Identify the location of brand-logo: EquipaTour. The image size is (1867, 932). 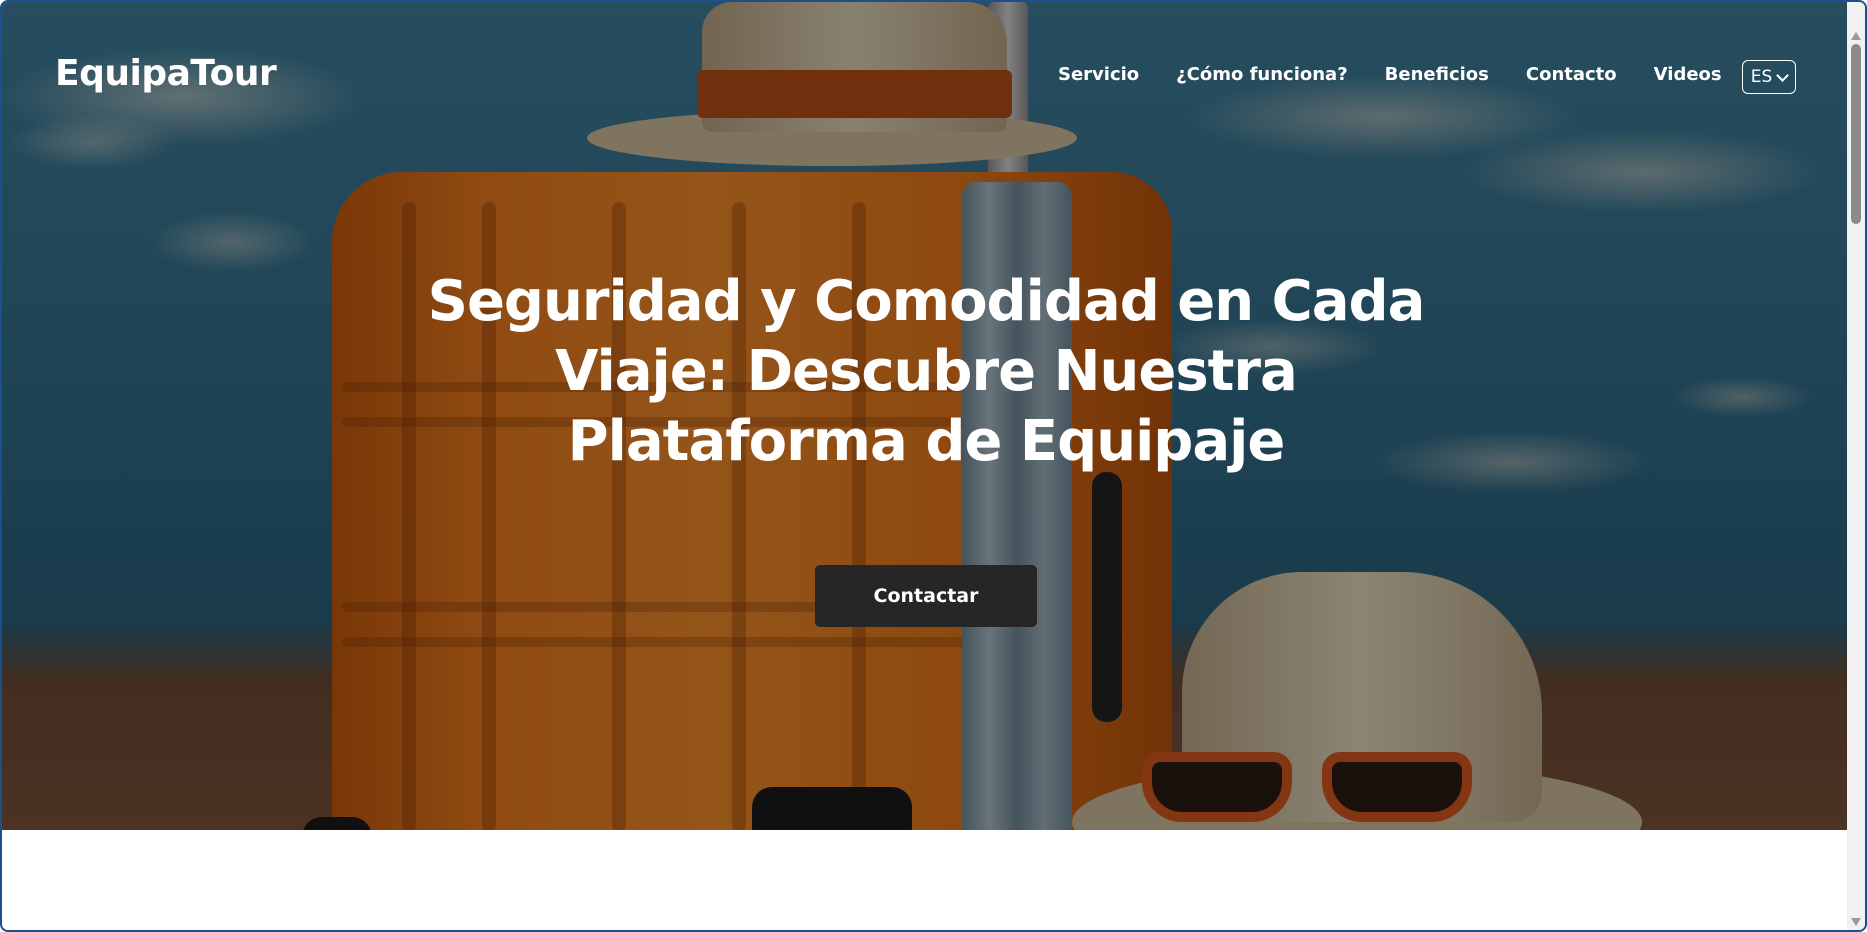
(166, 73).